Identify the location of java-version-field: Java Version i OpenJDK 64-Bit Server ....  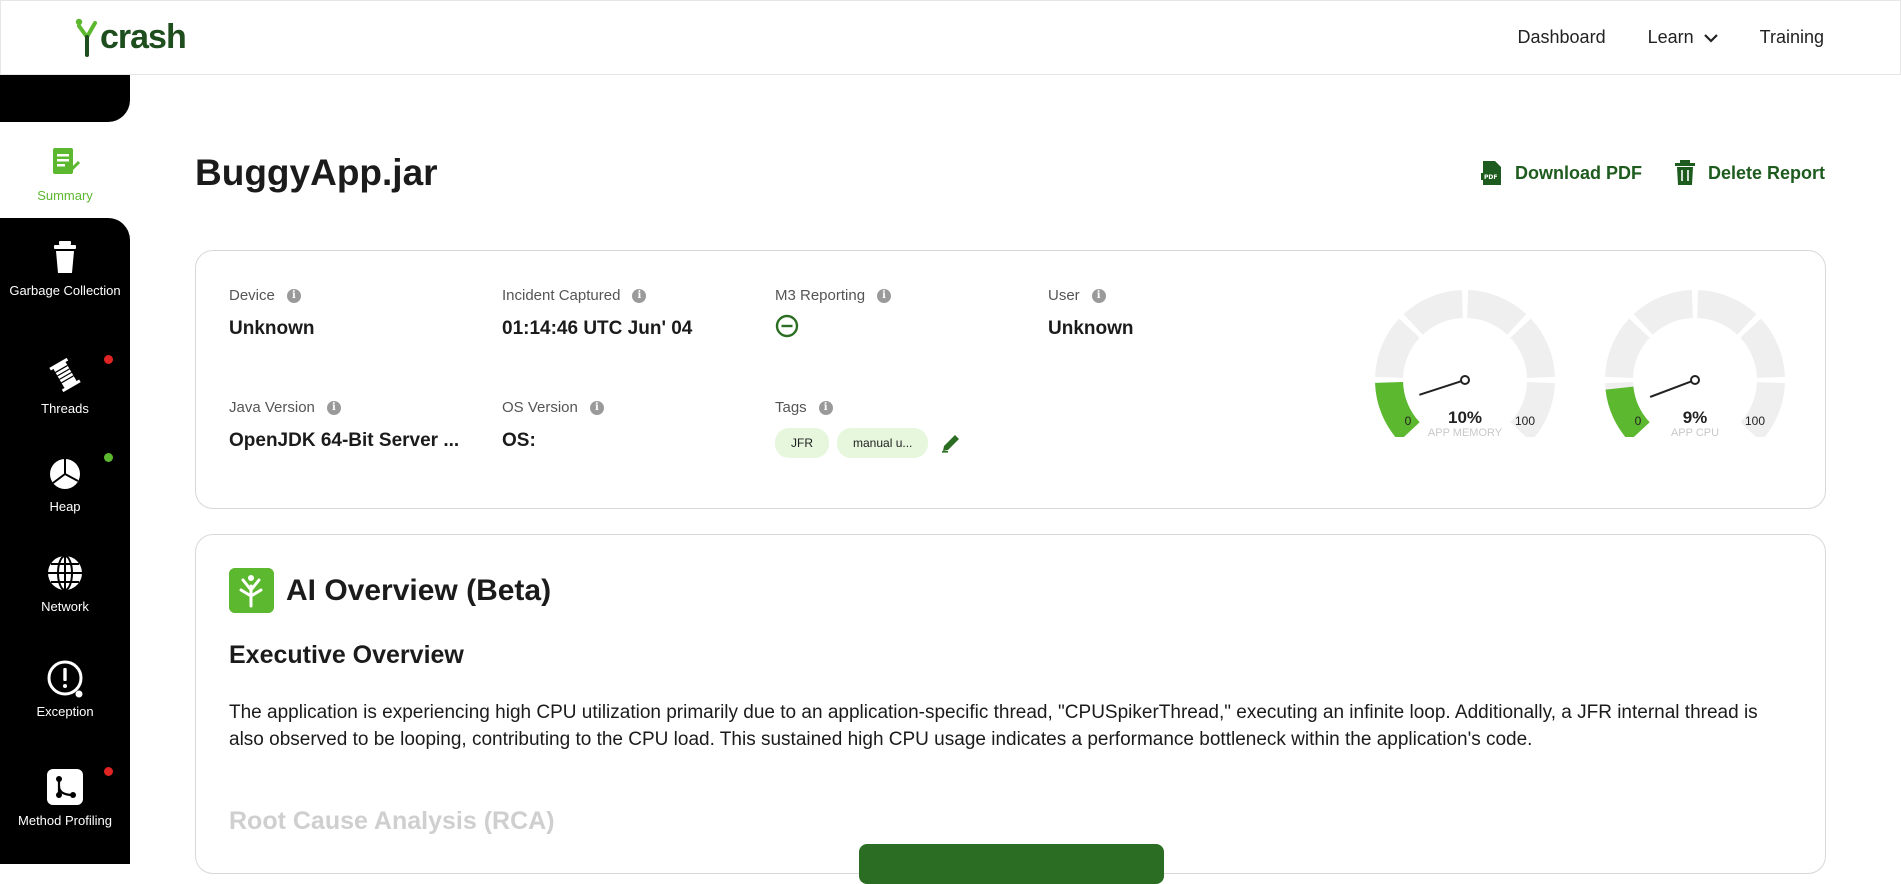
(344, 425).